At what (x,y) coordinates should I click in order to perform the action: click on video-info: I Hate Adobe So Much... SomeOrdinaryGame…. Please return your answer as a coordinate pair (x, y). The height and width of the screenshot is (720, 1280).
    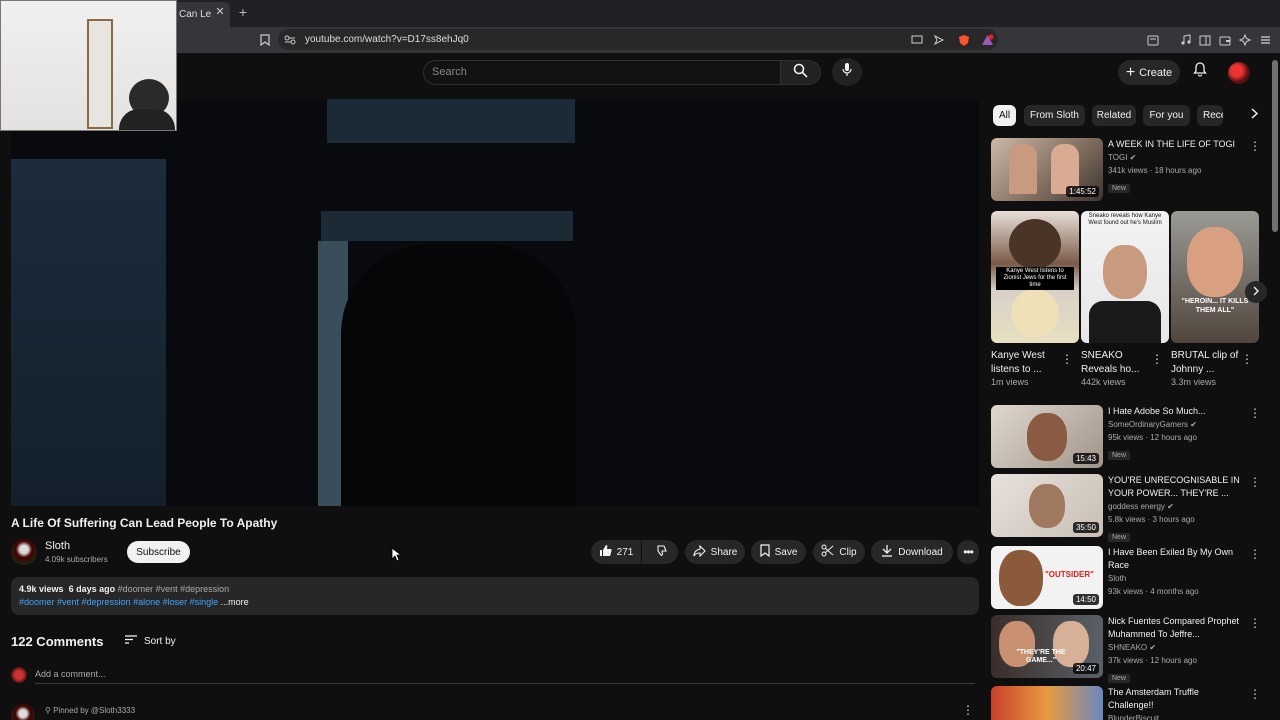
    Looking at the image, I should click on (1177, 433).